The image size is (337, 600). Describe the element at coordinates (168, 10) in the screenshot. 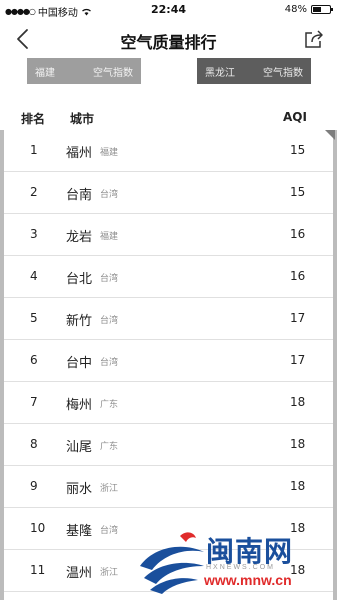

I see `status-bar: ●●●●○ 中国移动 22:44 48%` at that location.